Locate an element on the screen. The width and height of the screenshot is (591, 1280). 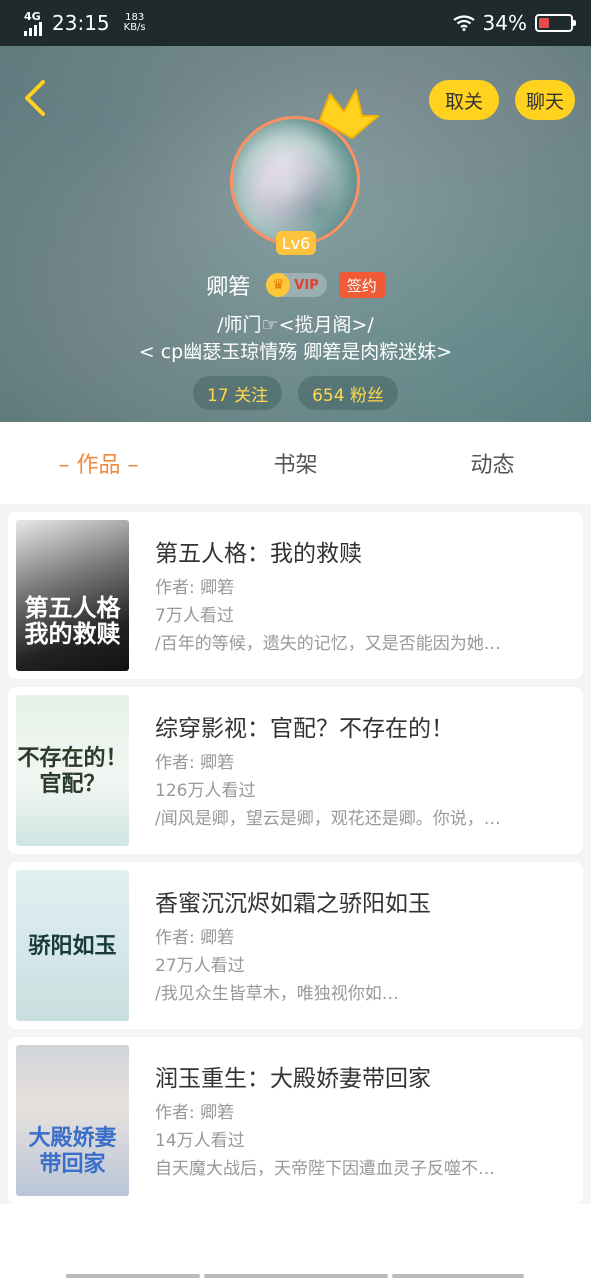
speed-unit: KB/s is located at coordinates (134, 27).